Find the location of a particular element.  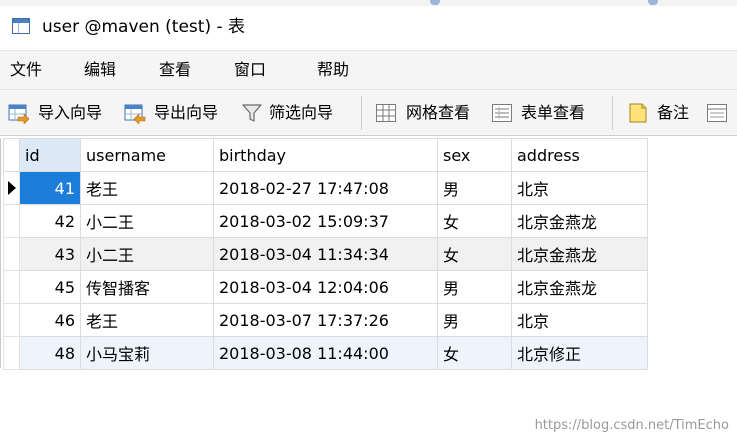

cell-id: 42 is located at coordinates (50, 221).